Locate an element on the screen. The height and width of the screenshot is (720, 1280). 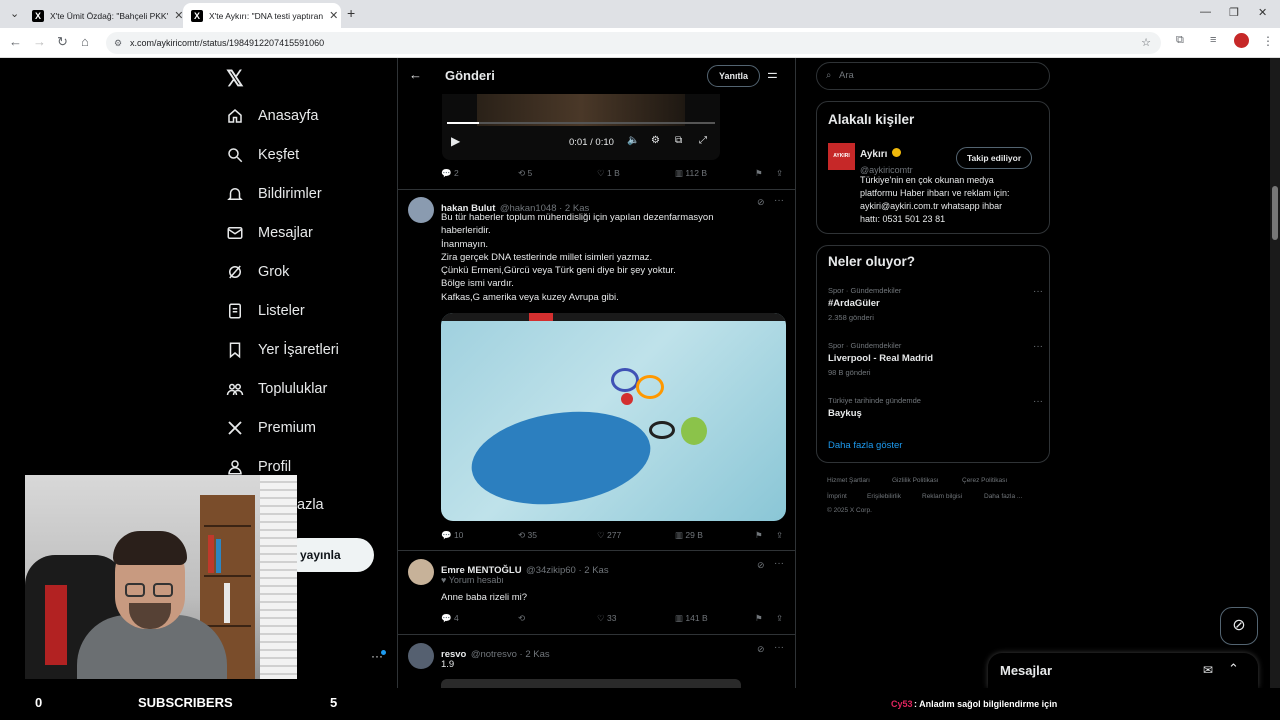
nav-item-notifications: Bildirimler is located at coordinates (274, 194).